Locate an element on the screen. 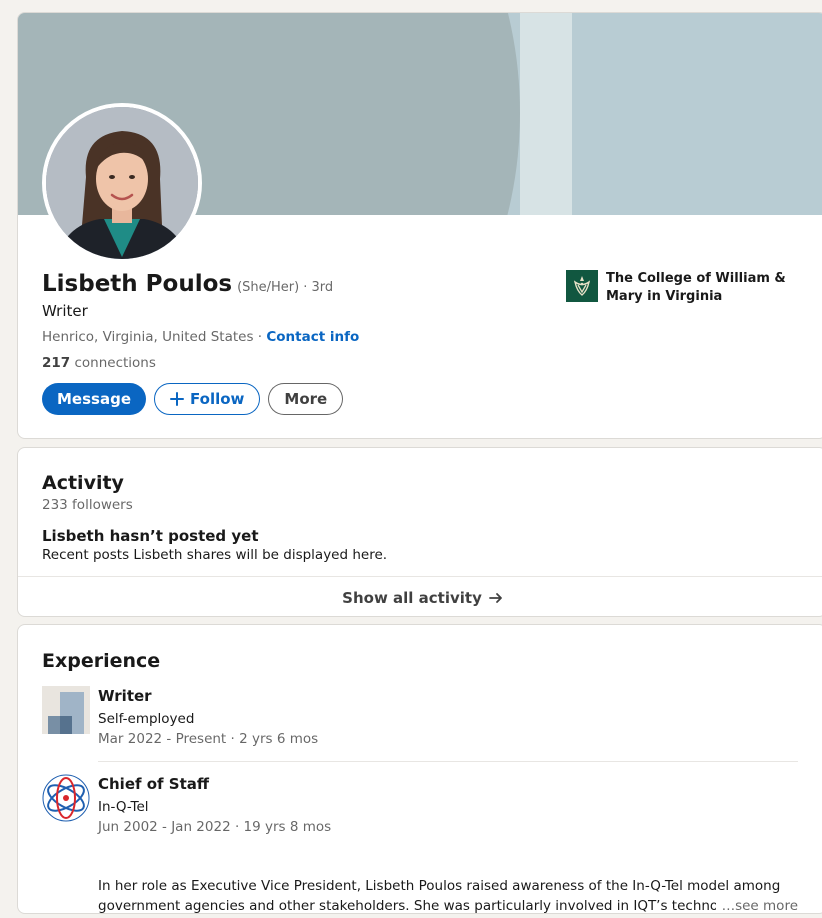 The height and width of the screenshot is (918, 822). in-q-tel-logo-icon is located at coordinates (66, 798).